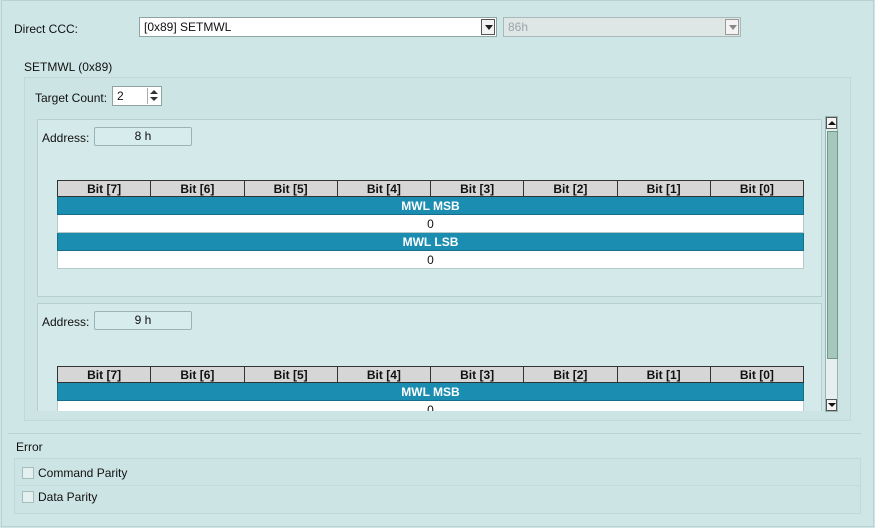  What do you see at coordinates (430, 241) in the screenshot?
I see `mwl-lsb-band: MWL LSB` at bounding box center [430, 241].